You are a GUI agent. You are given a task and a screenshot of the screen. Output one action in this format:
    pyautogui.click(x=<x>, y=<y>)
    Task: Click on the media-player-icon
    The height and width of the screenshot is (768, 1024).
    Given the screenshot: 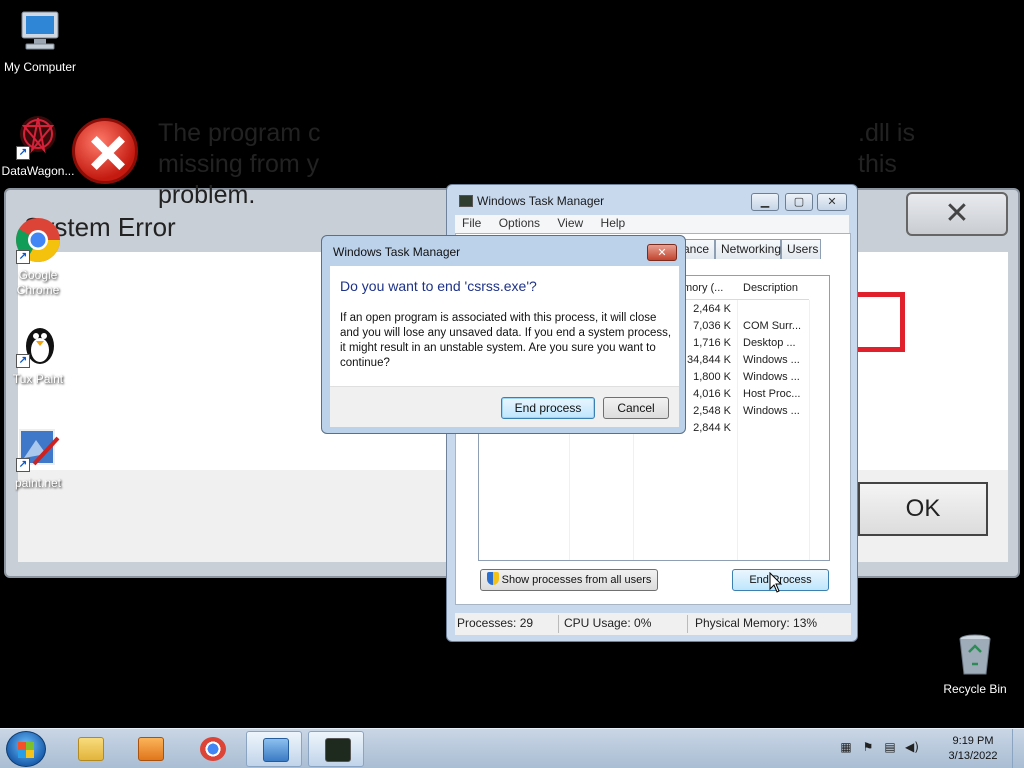 What is the action you would take?
    pyautogui.click(x=151, y=749)
    